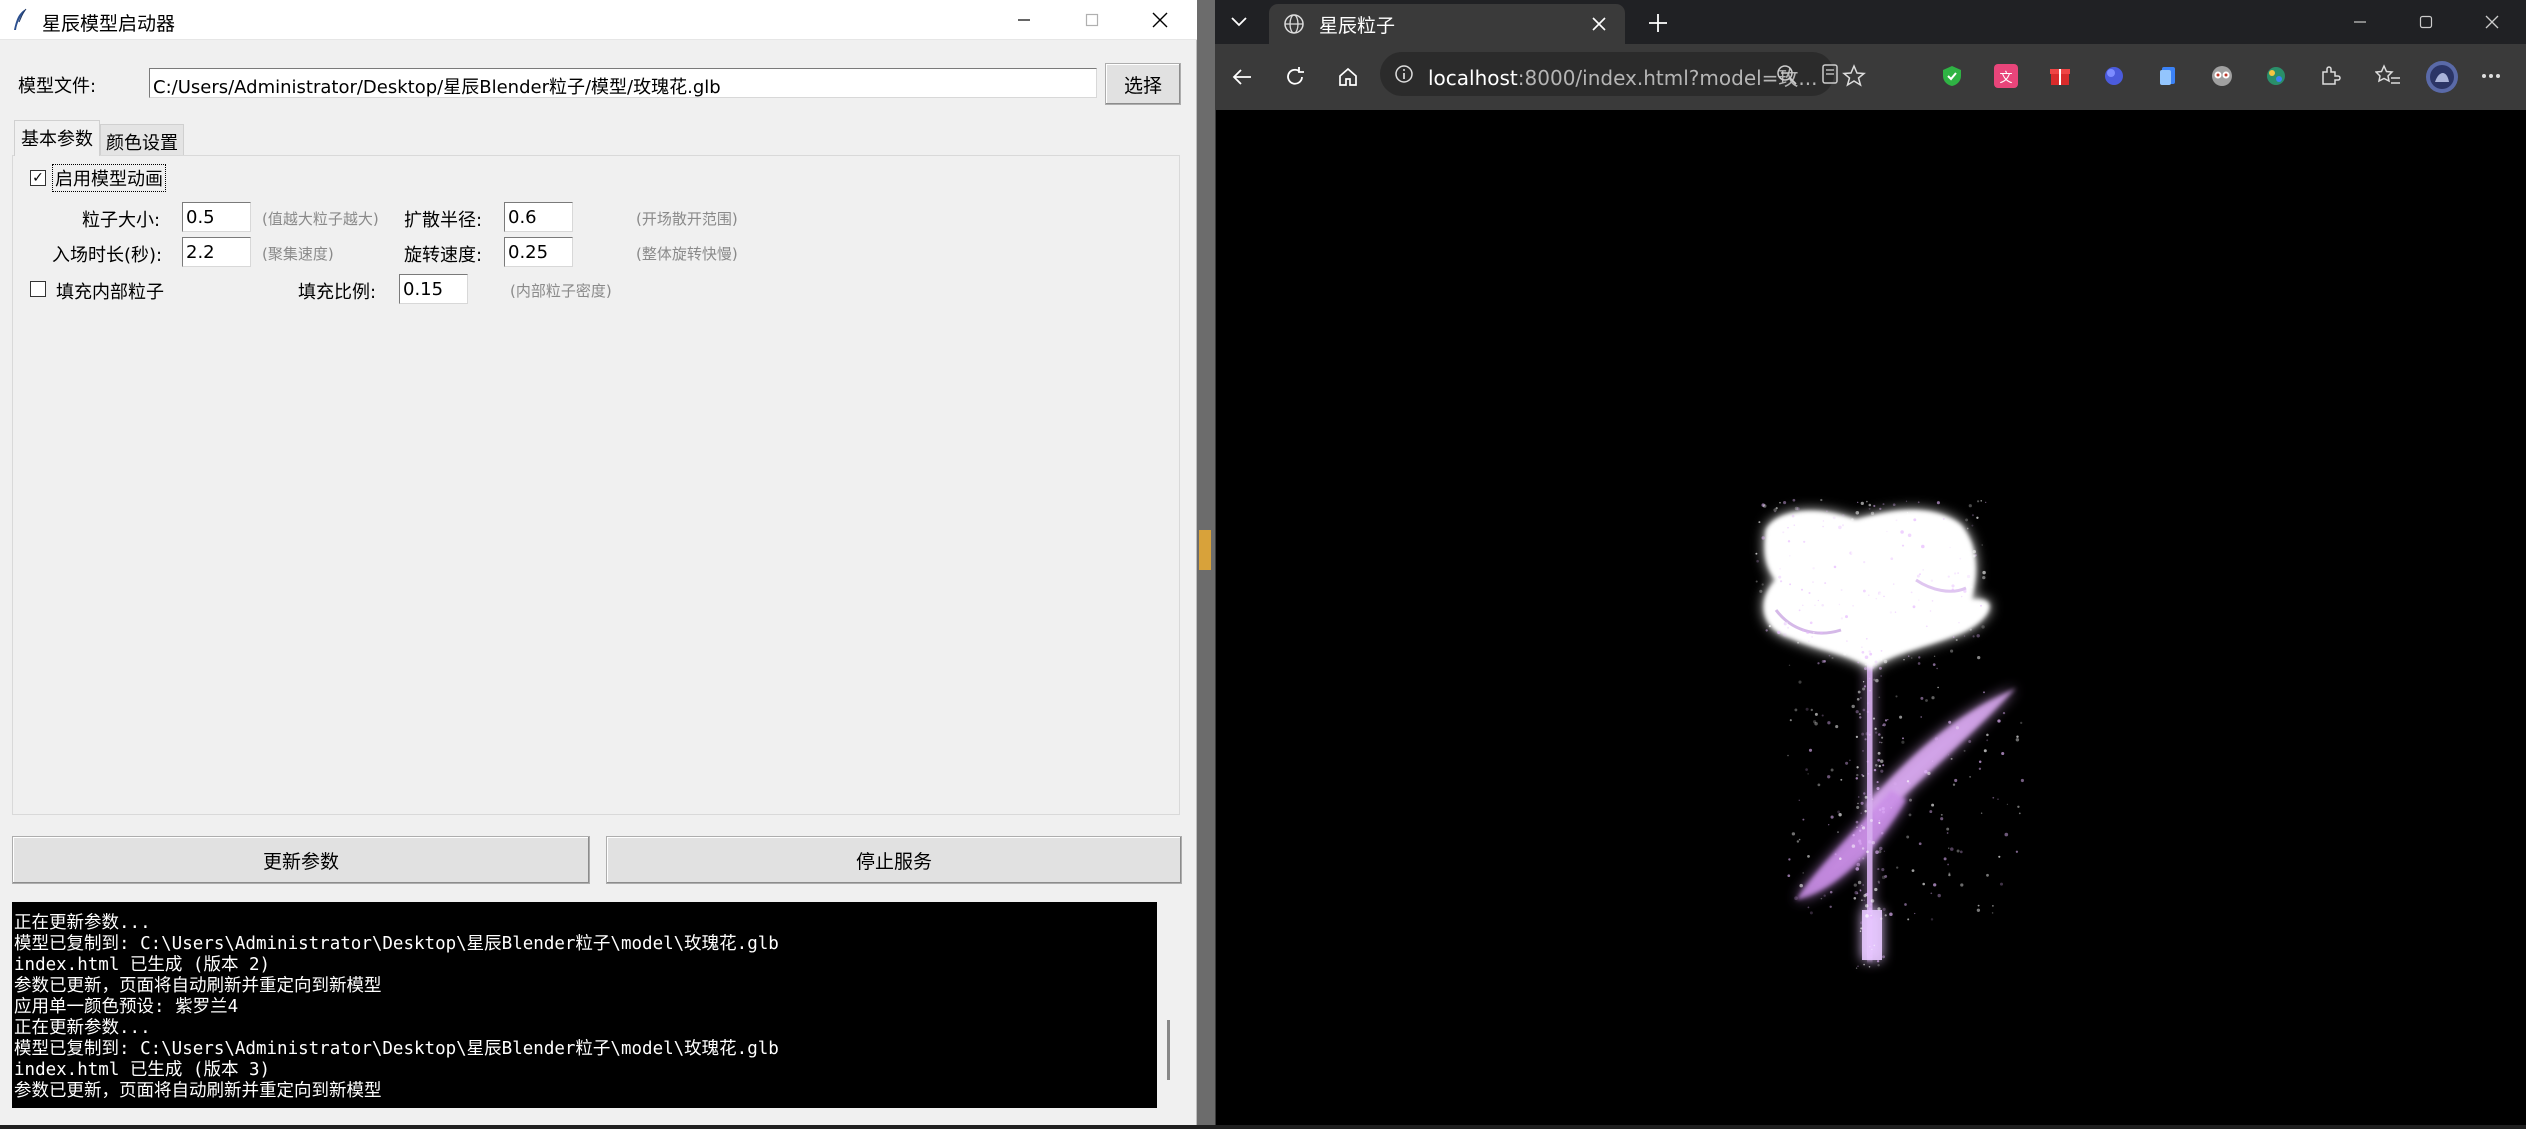 This screenshot has width=2526, height=1129. What do you see at coordinates (538, 252) in the screenshot?
I see `rotation-speed-input: 0.25` at bounding box center [538, 252].